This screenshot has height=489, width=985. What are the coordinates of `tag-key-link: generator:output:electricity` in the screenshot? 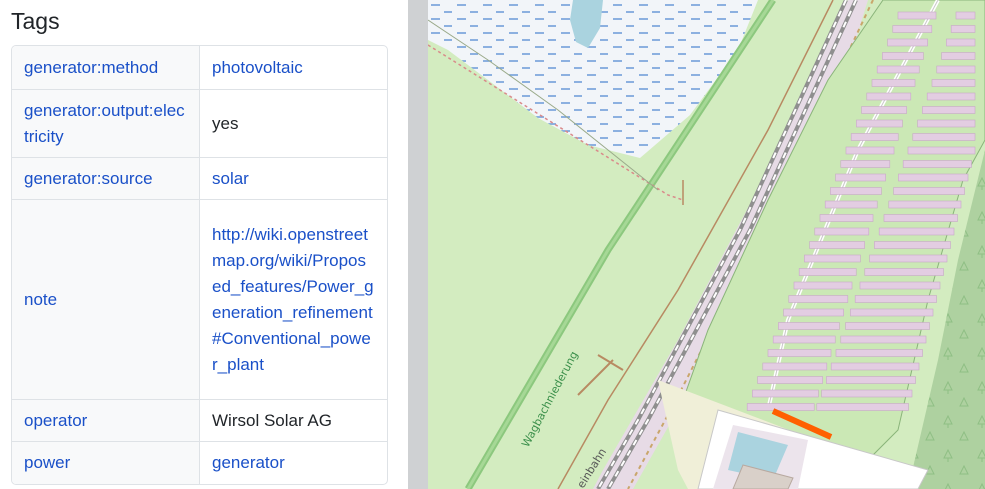 It's located at (105, 124).